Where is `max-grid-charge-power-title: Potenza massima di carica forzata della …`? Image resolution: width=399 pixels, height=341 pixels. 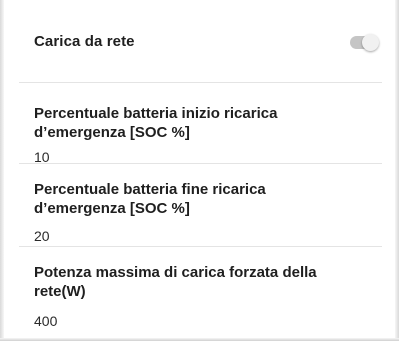
max-grid-charge-power-title: Potenza massima di carica forzata della … is located at coordinates (175, 282).